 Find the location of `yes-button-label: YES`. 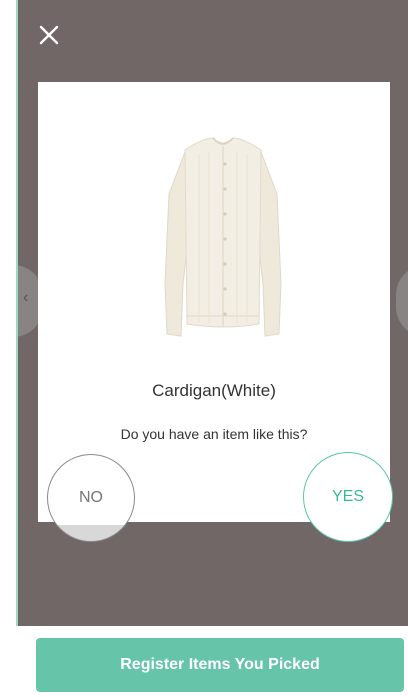

yes-button-label: YES is located at coordinates (347, 496).